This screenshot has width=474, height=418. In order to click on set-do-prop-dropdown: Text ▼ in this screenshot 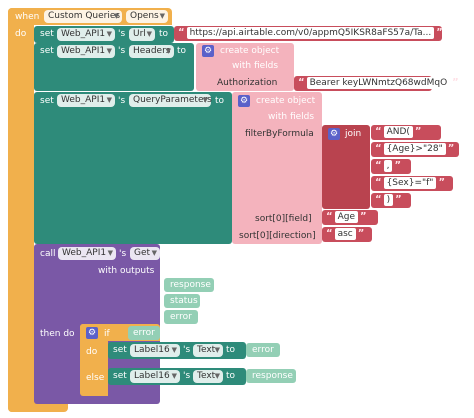, I will do `click(208, 350)`.